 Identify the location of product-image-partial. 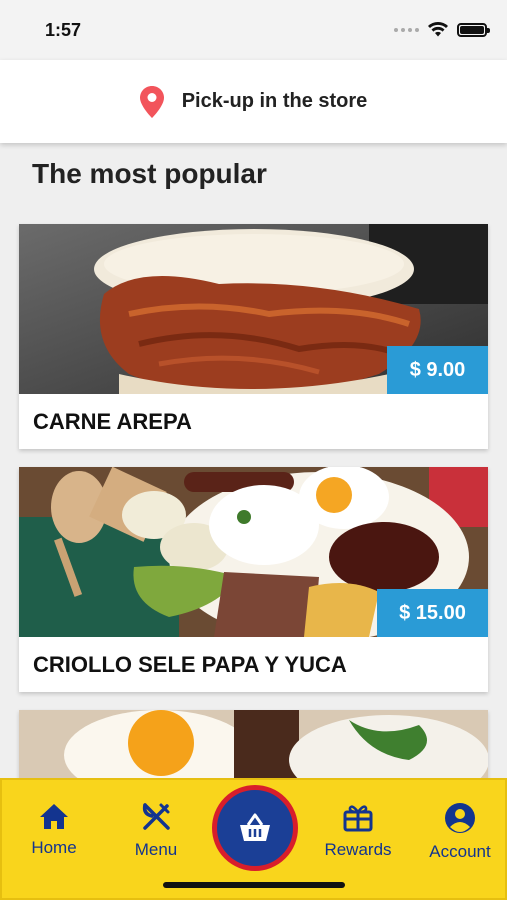
(253, 745).